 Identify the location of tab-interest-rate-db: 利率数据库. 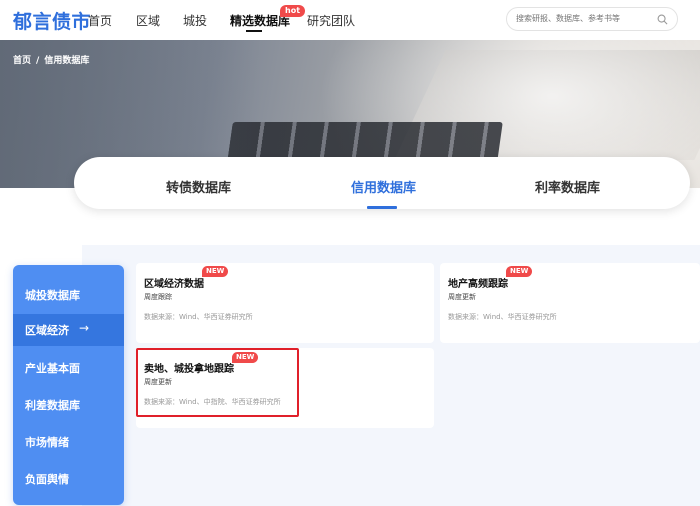
(567, 186).